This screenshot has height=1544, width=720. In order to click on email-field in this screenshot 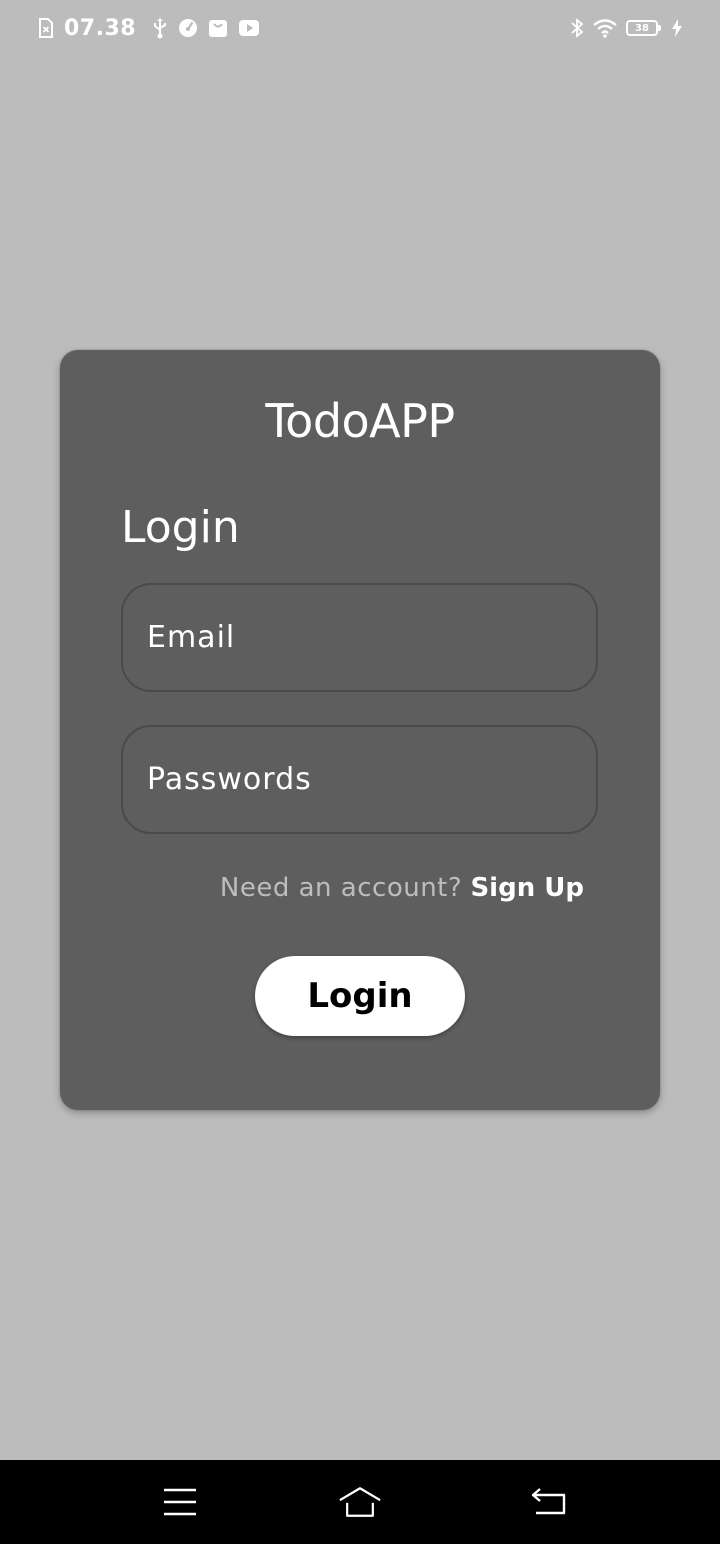, I will do `click(359, 637)`.